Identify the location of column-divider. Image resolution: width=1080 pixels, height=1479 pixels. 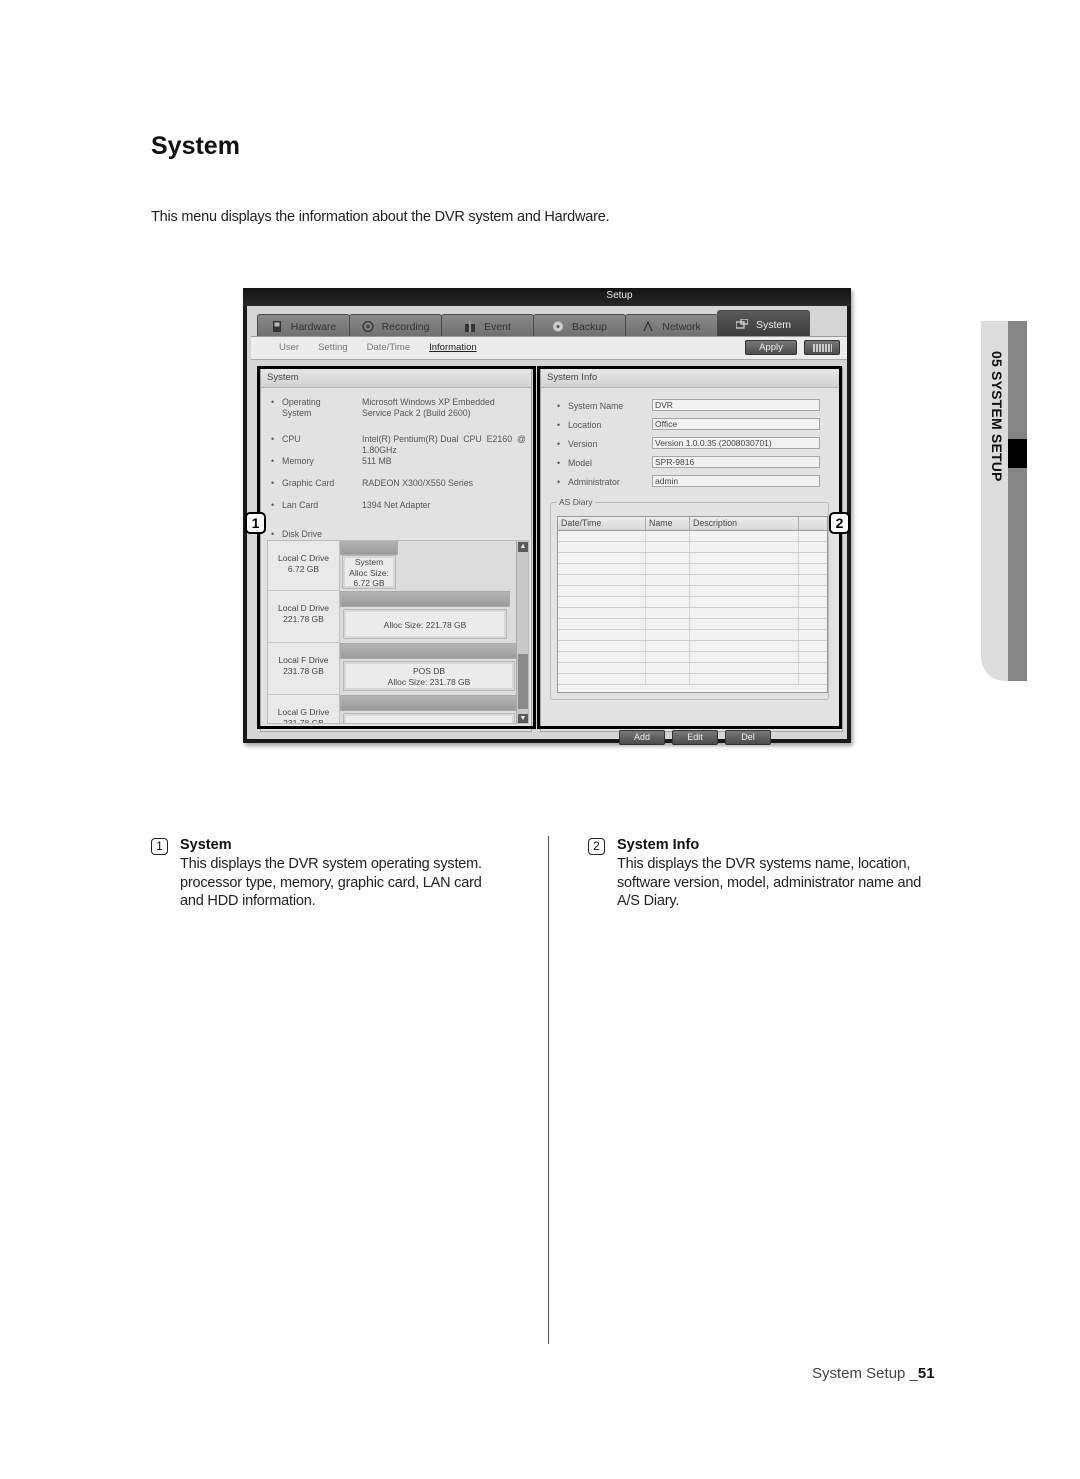
(548, 1090).